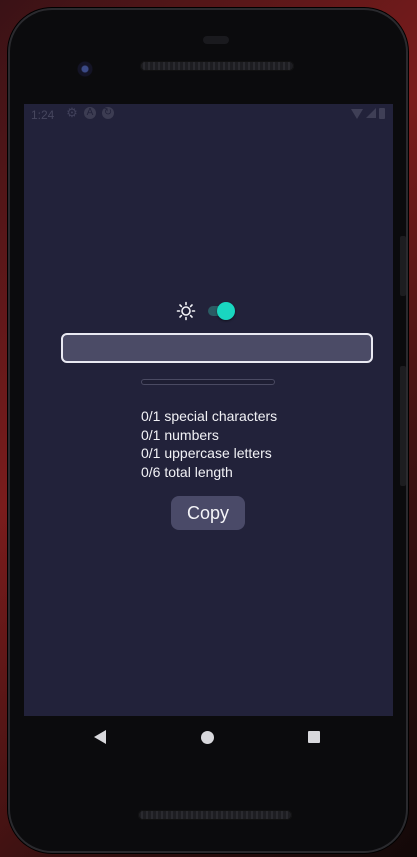 Image resolution: width=417 pixels, height=857 pixels. I want to click on password-strength-bar, so click(208, 382).